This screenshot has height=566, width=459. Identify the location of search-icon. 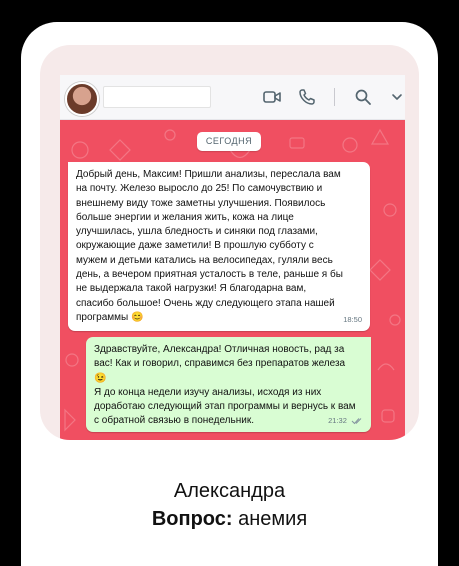
(363, 97).